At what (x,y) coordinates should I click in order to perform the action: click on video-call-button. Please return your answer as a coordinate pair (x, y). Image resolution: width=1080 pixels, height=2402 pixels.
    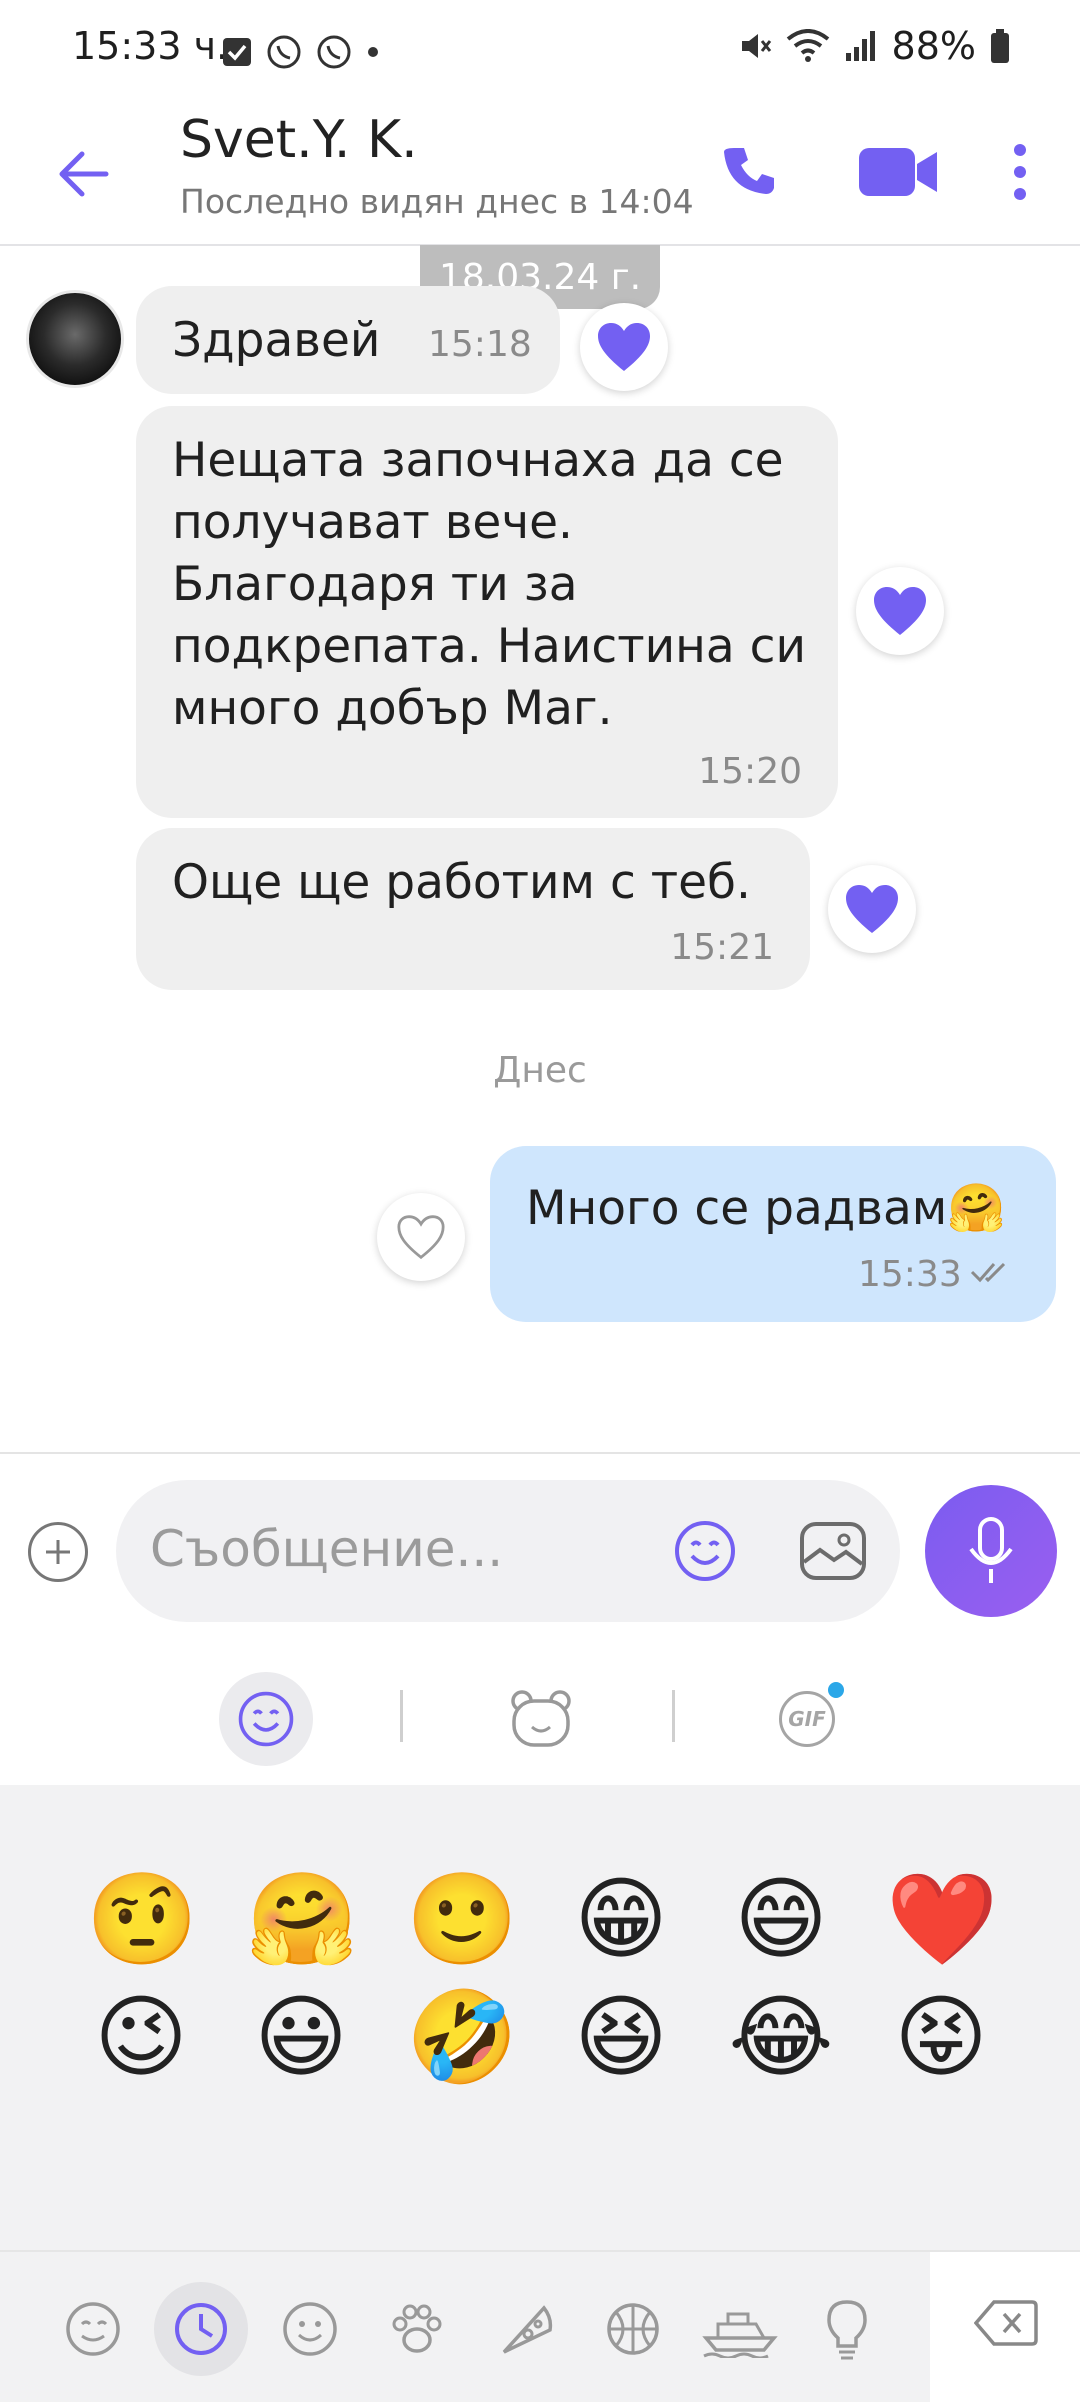
    Looking at the image, I should click on (897, 172).